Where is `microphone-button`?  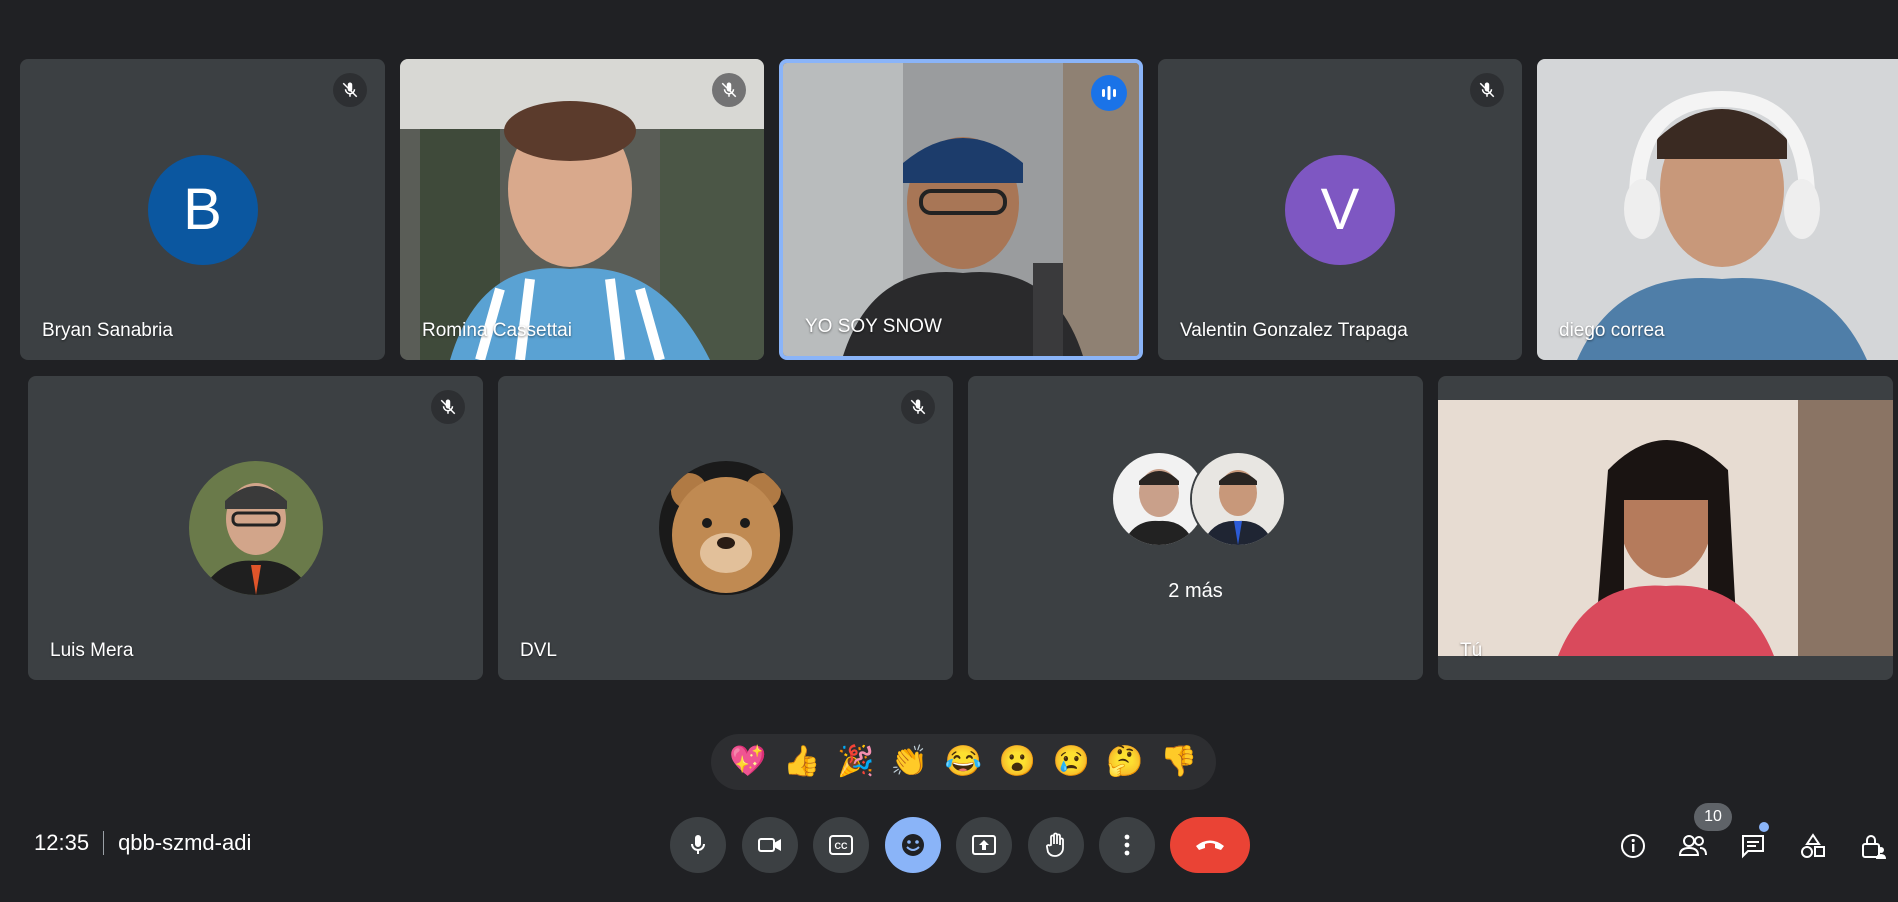
microphone-button is located at coordinates (698, 845).